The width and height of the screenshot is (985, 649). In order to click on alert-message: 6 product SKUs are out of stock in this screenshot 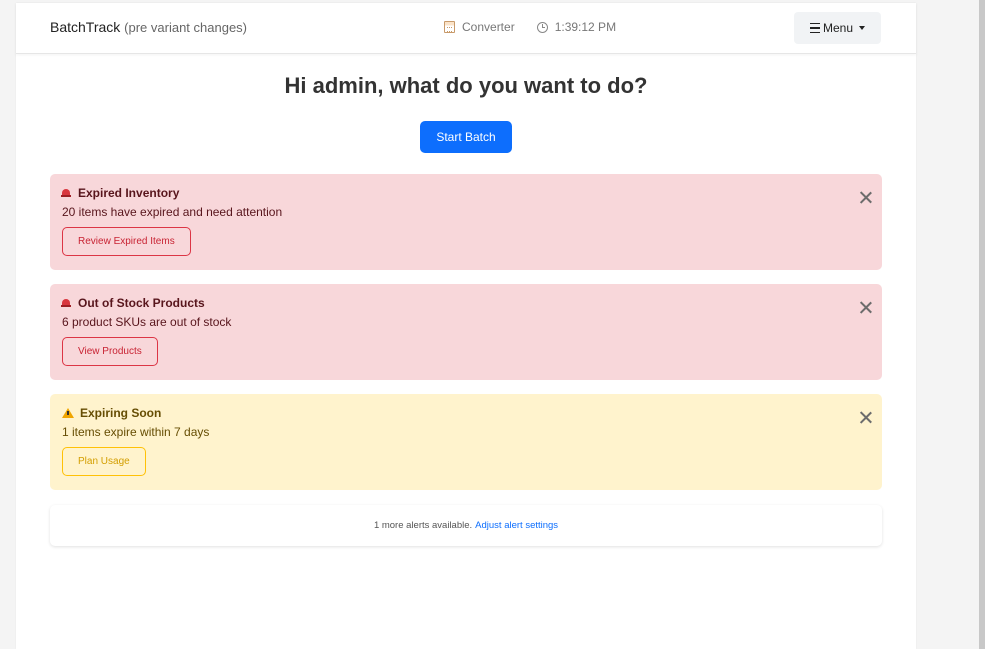, I will do `click(147, 322)`.